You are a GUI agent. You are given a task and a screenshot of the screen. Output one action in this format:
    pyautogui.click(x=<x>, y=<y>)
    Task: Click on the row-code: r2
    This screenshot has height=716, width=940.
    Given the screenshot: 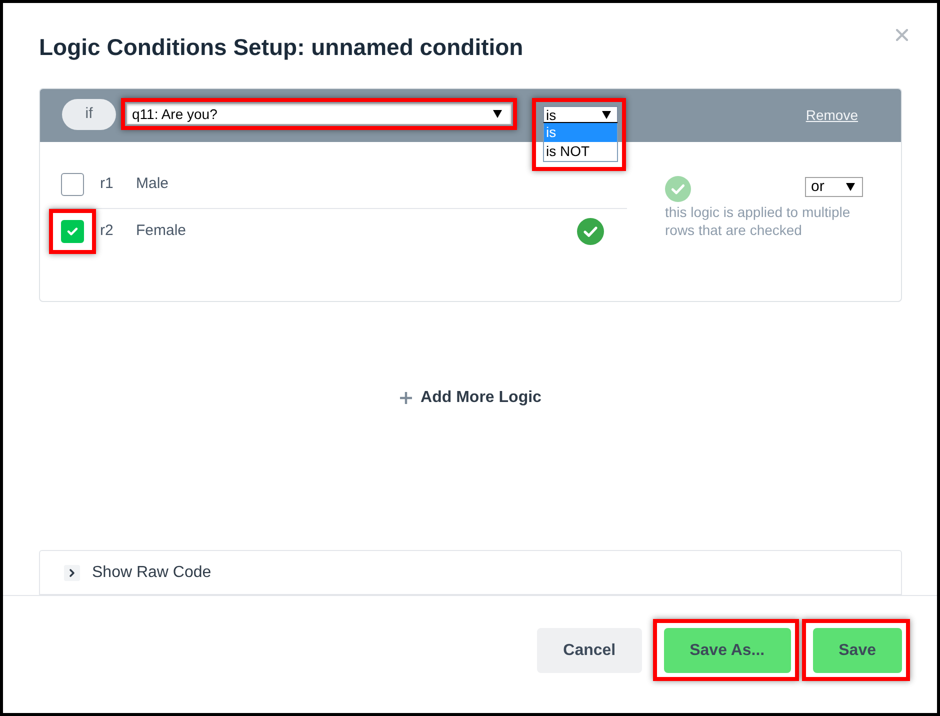 What is the action you would take?
    pyautogui.click(x=107, y=231)
    